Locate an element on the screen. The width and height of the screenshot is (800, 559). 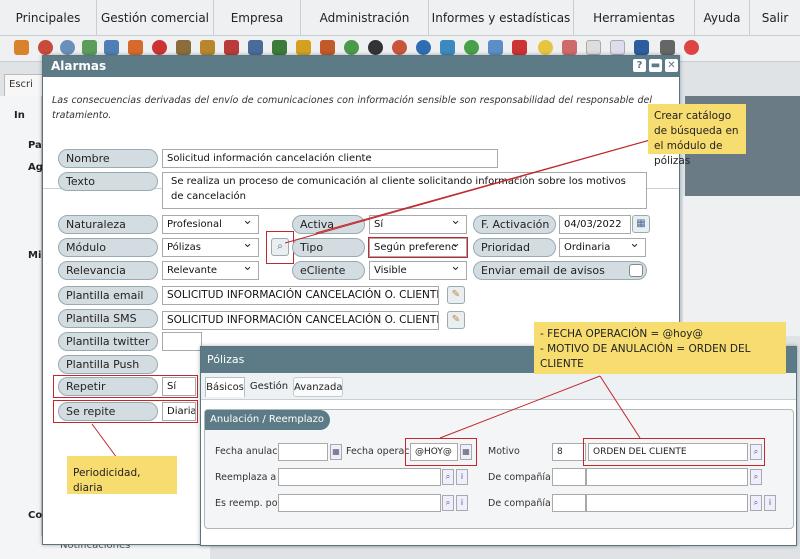
enviar-email-label: Enviar email de avisos is located at coordinates (560, 270).